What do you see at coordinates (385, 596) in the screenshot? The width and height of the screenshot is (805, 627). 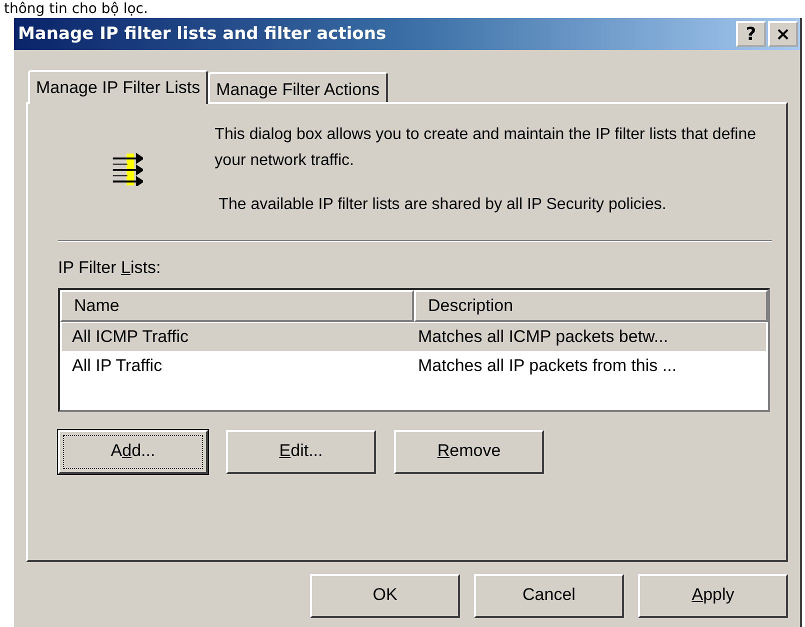 I see `dialog-button: OK` at bounding box center [385, 596].